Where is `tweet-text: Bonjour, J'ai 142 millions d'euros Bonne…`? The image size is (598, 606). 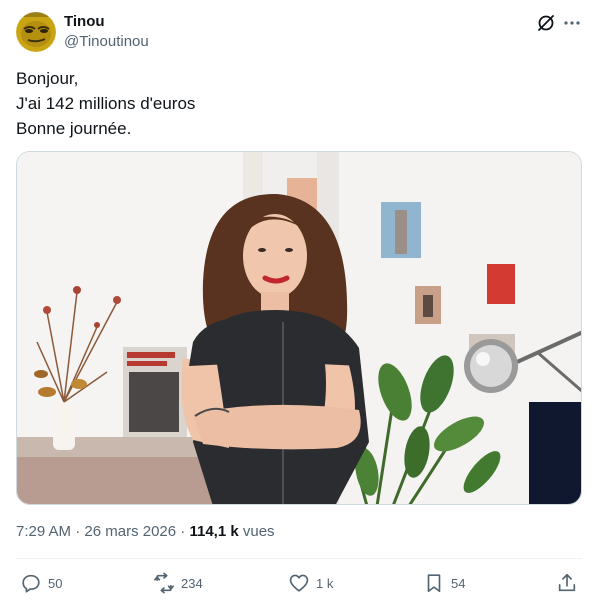 tweet-text: Bonjour, J'ai 142 millions d'euros Bonne… is located at coordinates (299, 103).